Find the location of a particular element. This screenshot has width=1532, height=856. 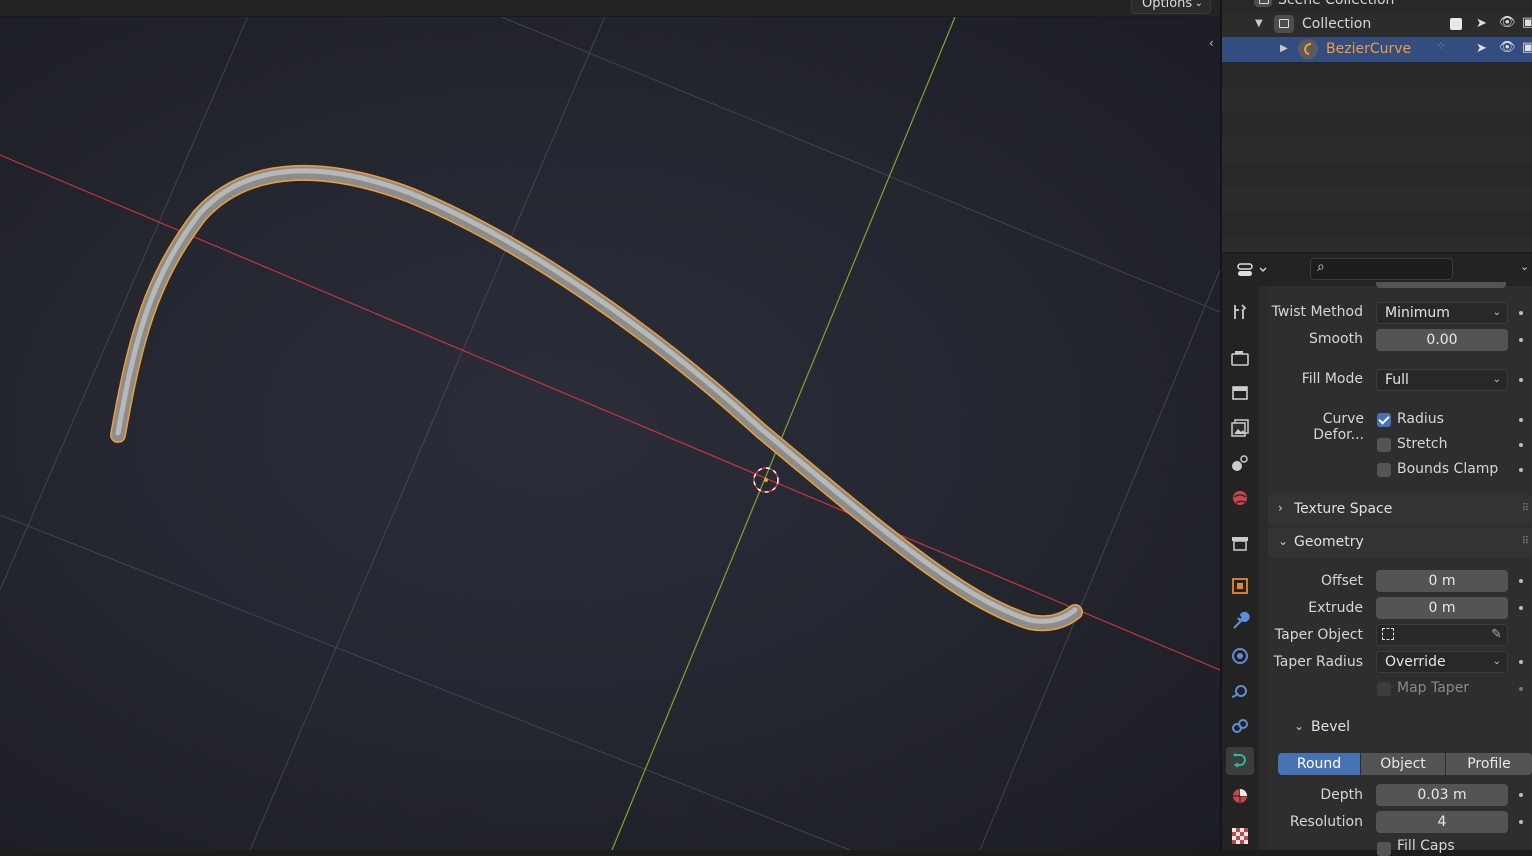

bevel-mode-round: Round is located at coordinates (1319, 764).